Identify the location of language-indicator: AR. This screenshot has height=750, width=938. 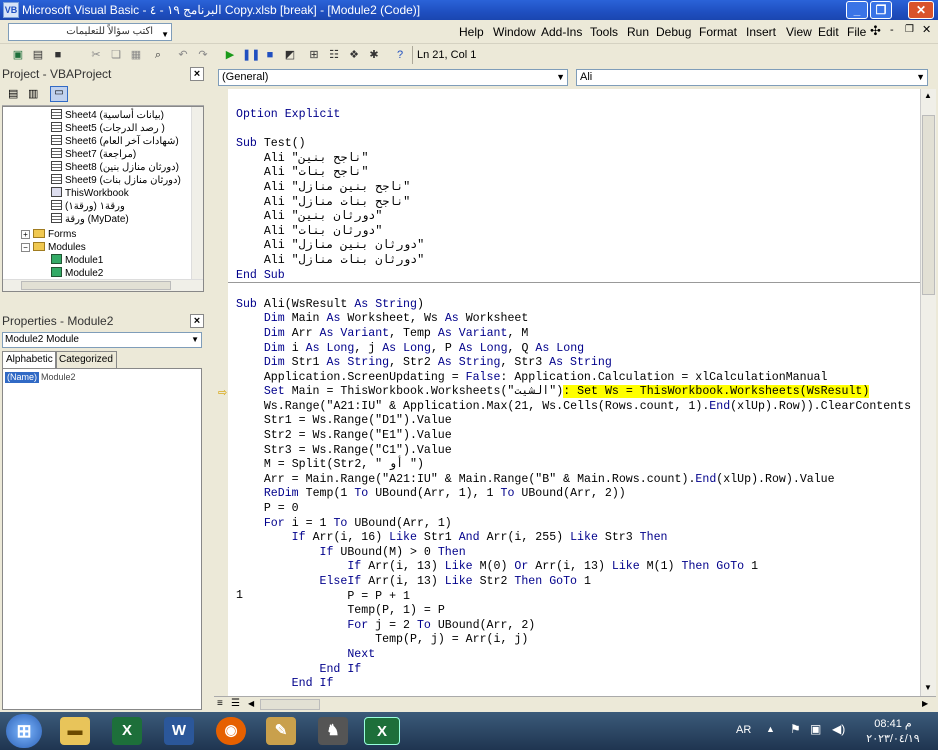
(743, 730).